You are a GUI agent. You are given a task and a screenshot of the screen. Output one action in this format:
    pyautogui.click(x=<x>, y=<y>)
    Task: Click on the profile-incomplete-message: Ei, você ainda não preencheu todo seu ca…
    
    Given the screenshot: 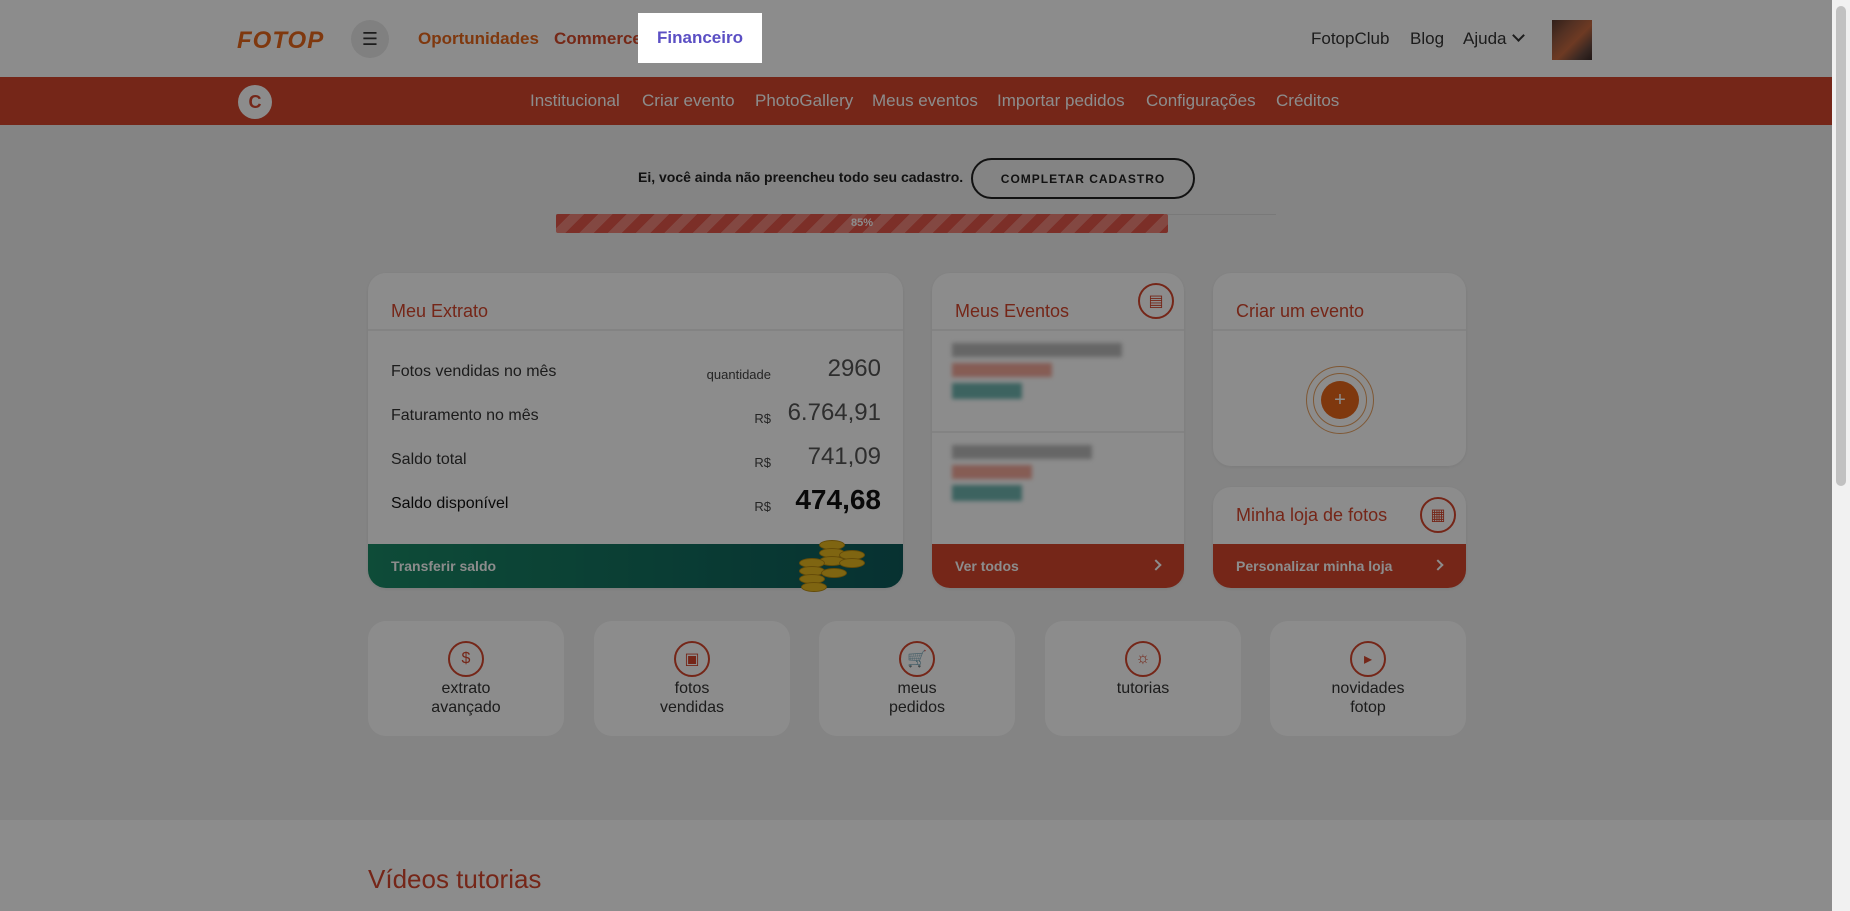 What is the action you would take?
    pyautogui.click(x=801, y=177)
    